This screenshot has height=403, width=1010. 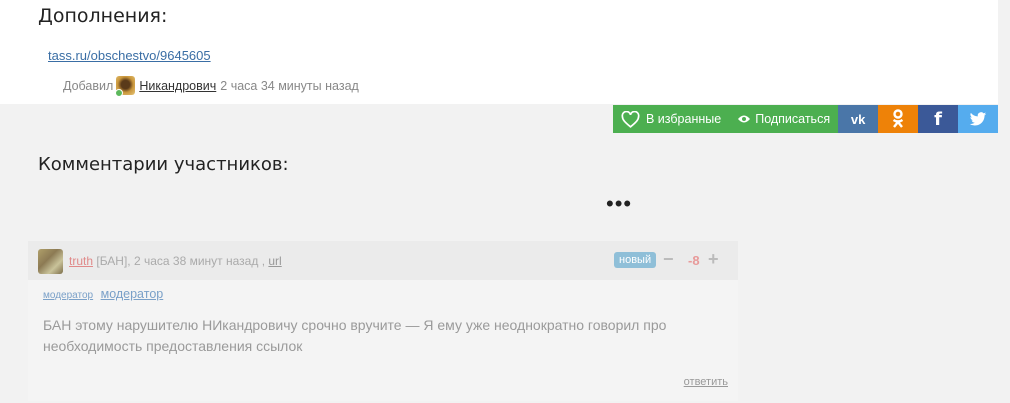 I want to click on ok-icon, so click(x=898, y=119).